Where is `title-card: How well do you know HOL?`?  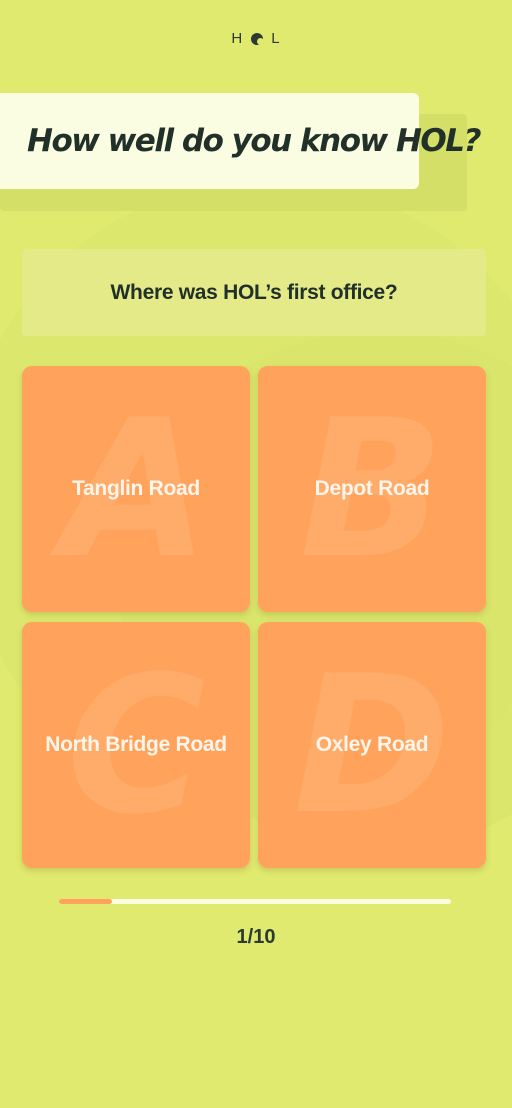 title-card: How well do you know HOL? is located at coordinates (240, 141).